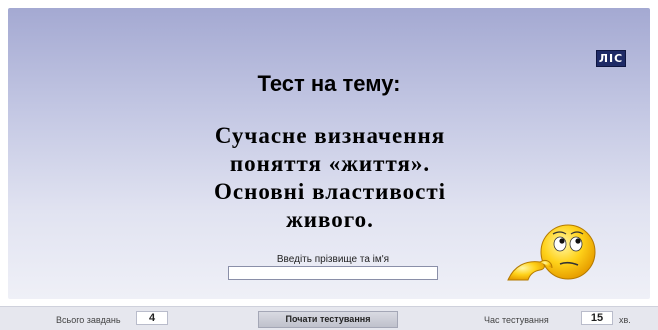  I want to click on total-tasks-value: 4, so click(152, 318).